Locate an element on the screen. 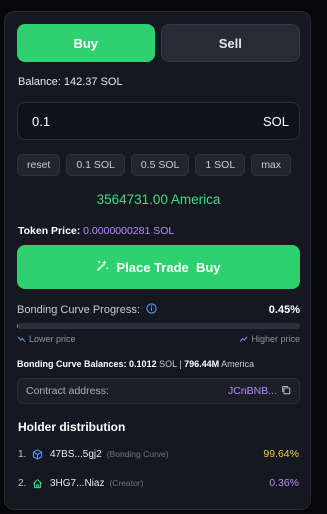 The height and width of the screenshot is (514, 327). higher-price: Higher price is located at coordinates (269, 339).